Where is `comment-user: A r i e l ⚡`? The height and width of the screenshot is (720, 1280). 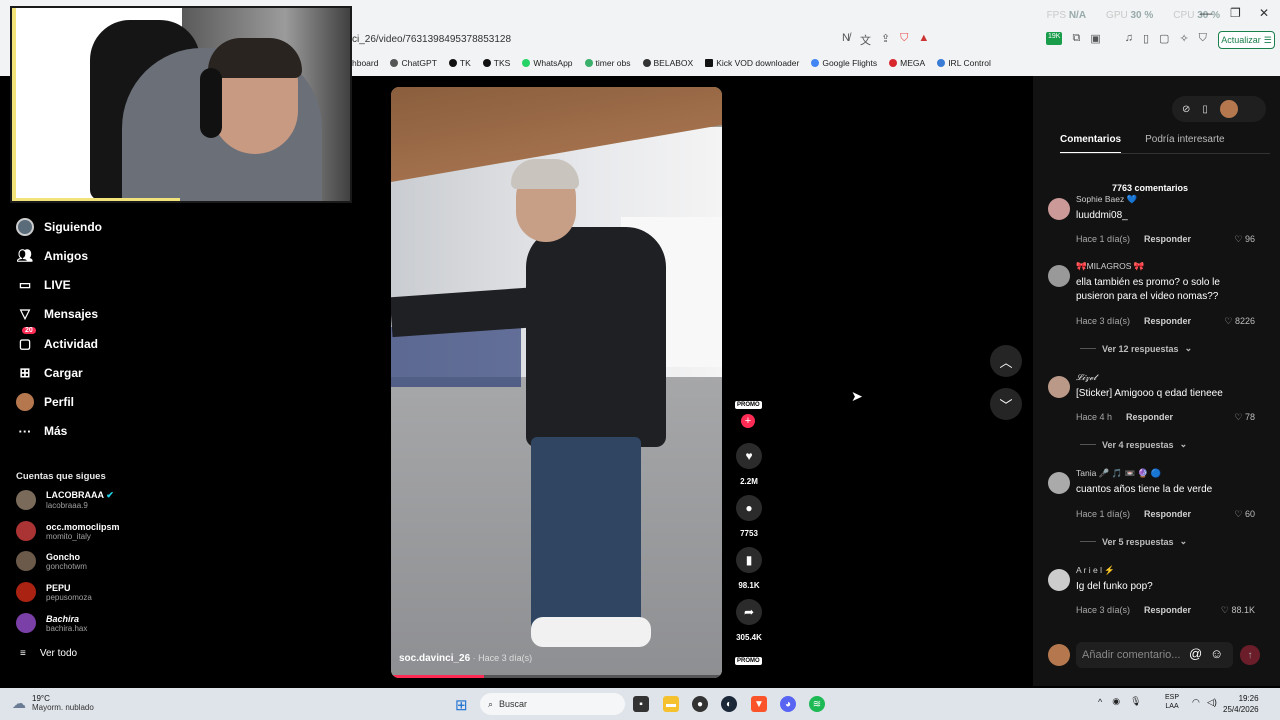 comment-user: A r i e l ⚡ is located at coordinates (1095, 570).